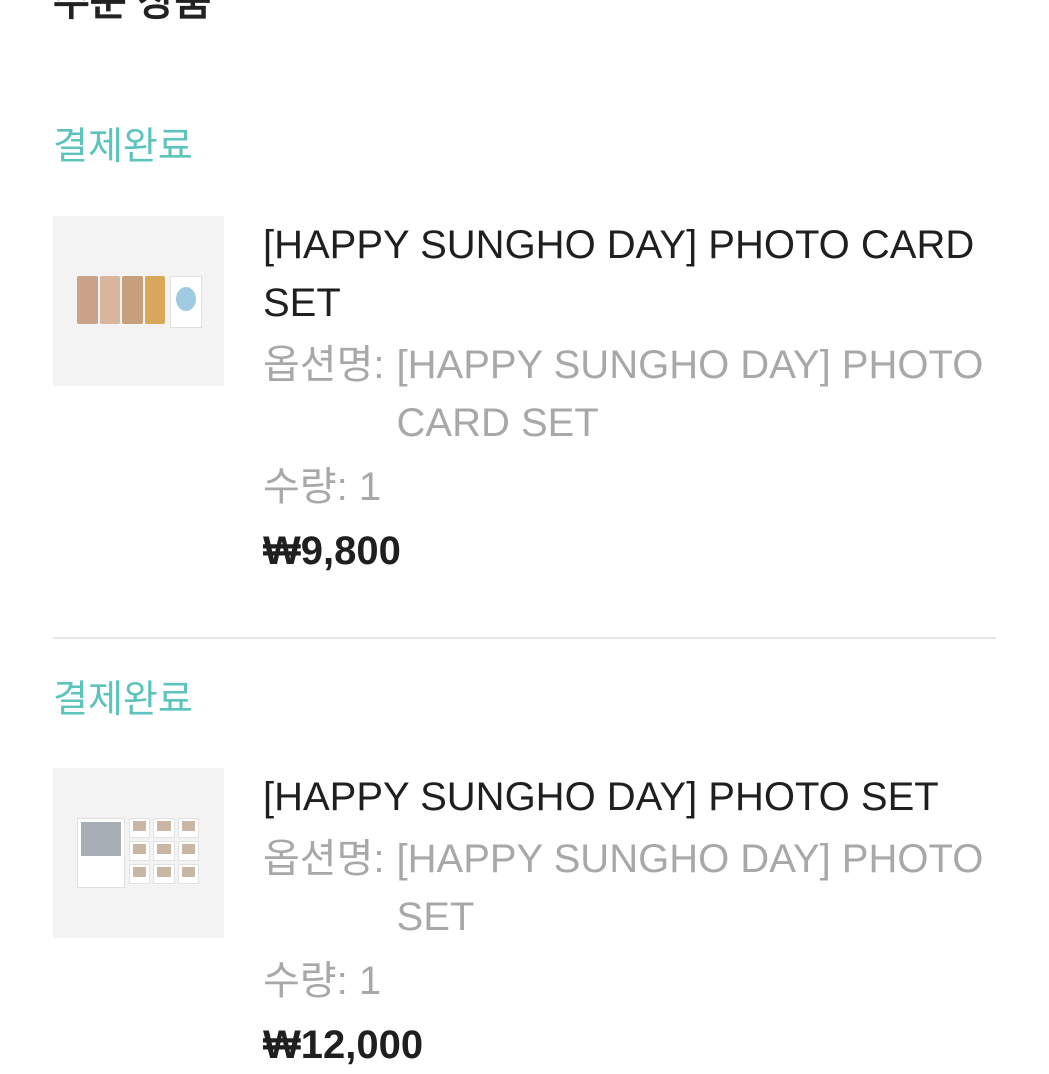  Describe the element at coordinates (690, 394) in the screenshot. I see `option-value: [HAPPY SUNGHO DAY] PHOTO CARD SET` at that location.